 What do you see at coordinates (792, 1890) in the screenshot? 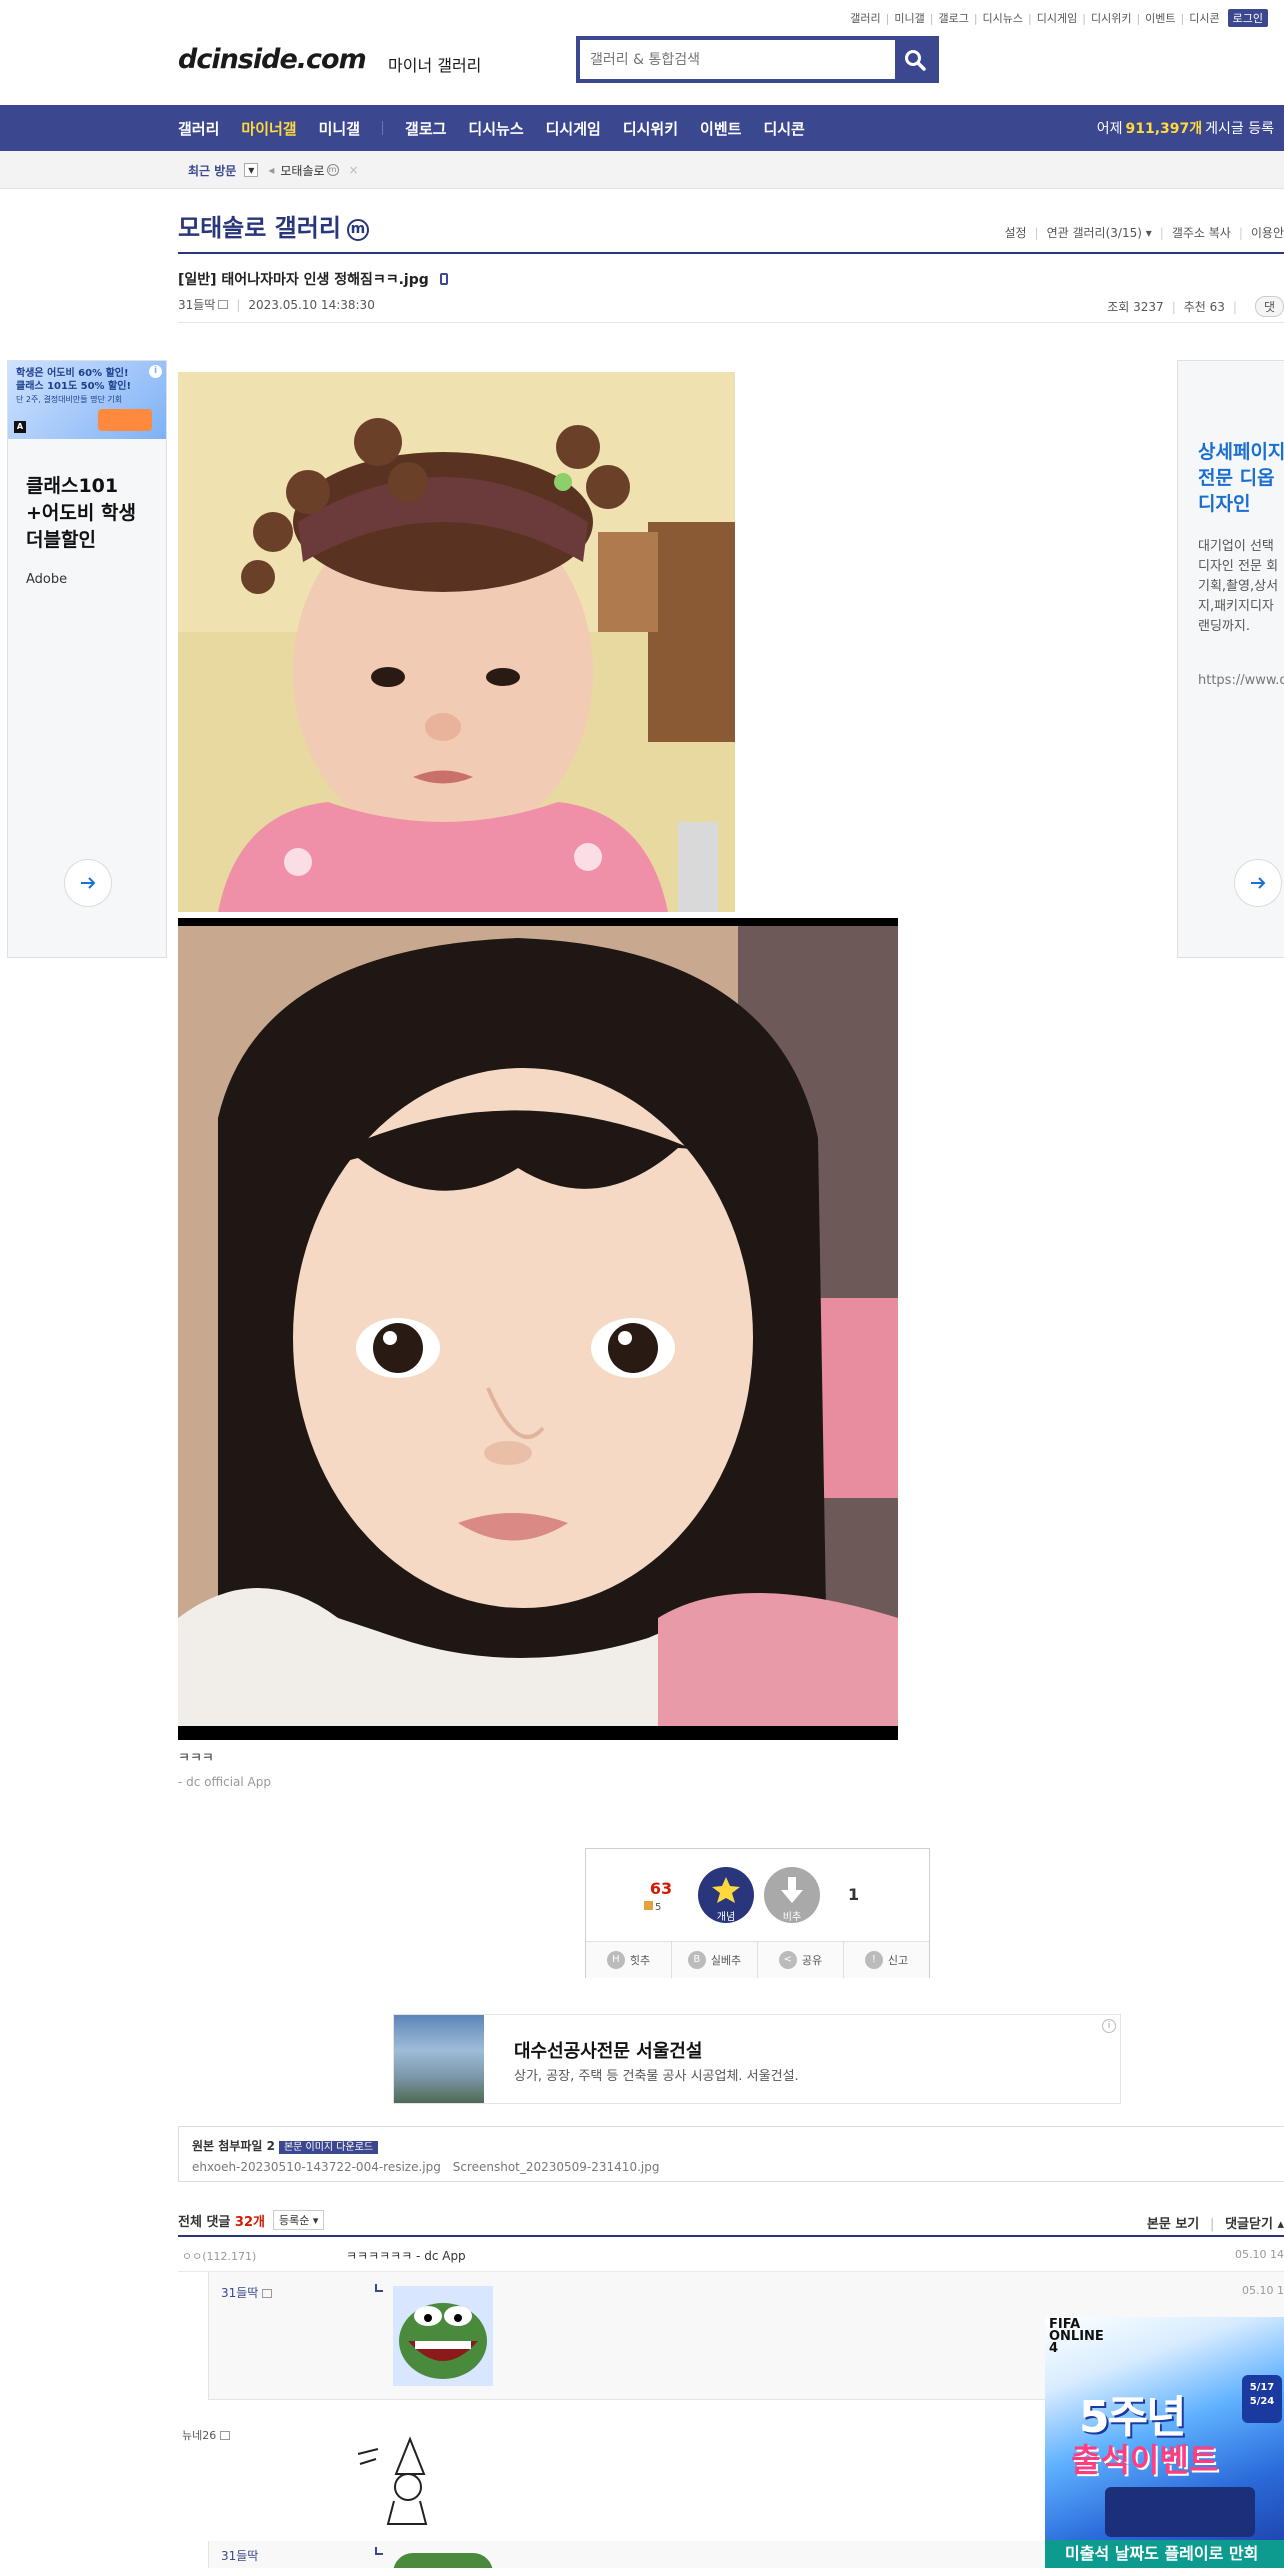
I see `arrow-down-icon` at bounding box center [792, 1890].